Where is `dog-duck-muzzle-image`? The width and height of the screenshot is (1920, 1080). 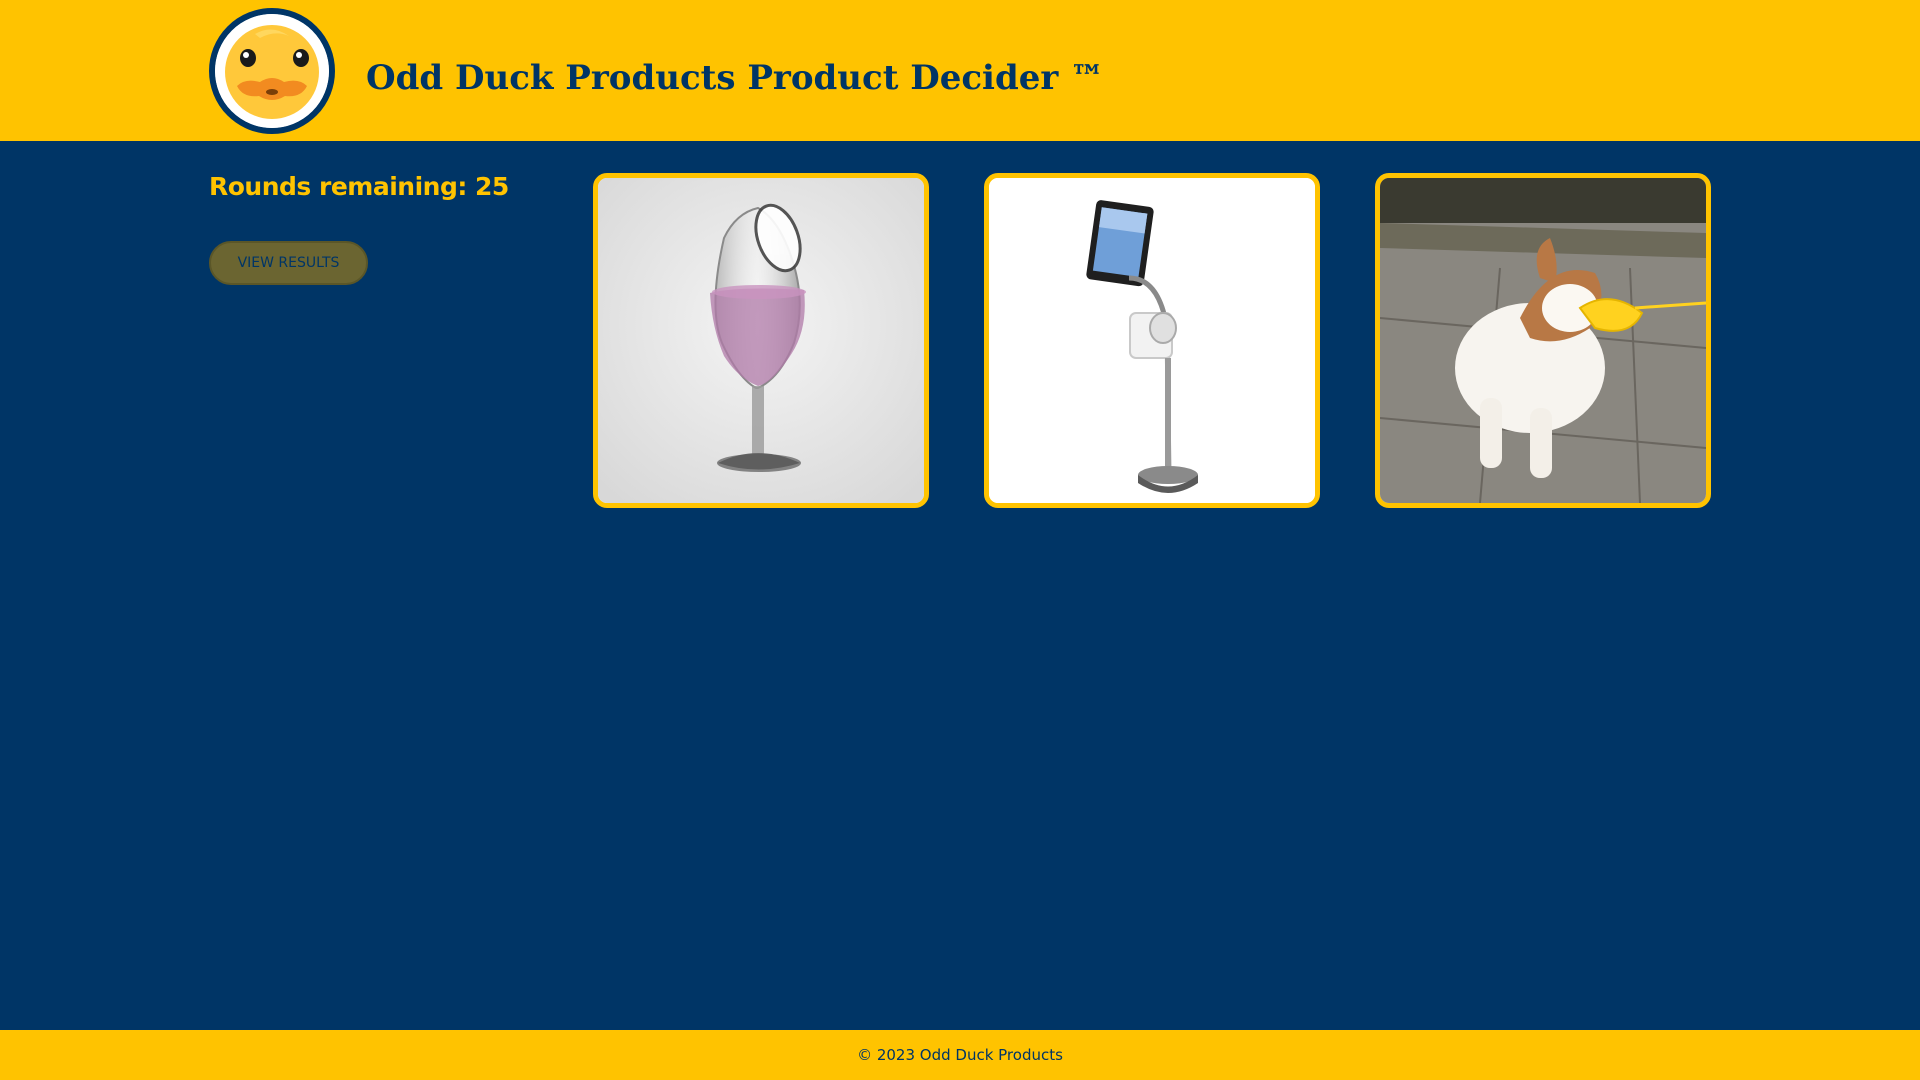
dog-duck-muzzle-image is located at coordinates (1543, 340).